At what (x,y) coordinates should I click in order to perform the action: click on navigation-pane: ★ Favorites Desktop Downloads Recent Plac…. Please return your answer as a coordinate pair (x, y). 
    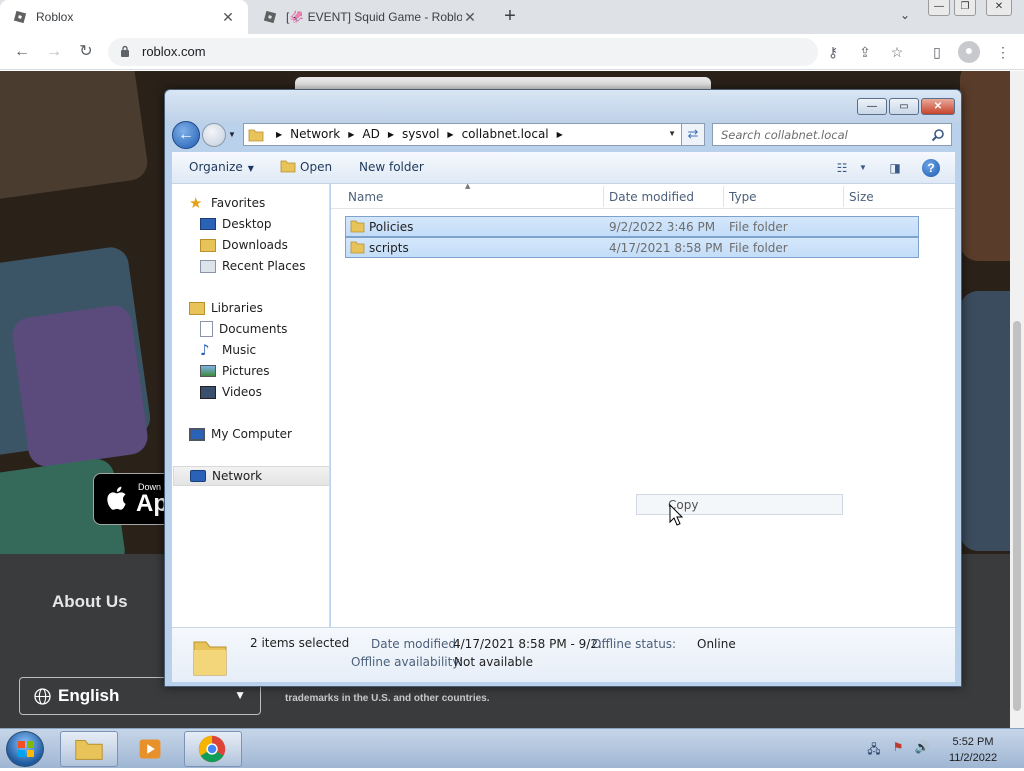
    Looking at the image, I should click on (251, 405).